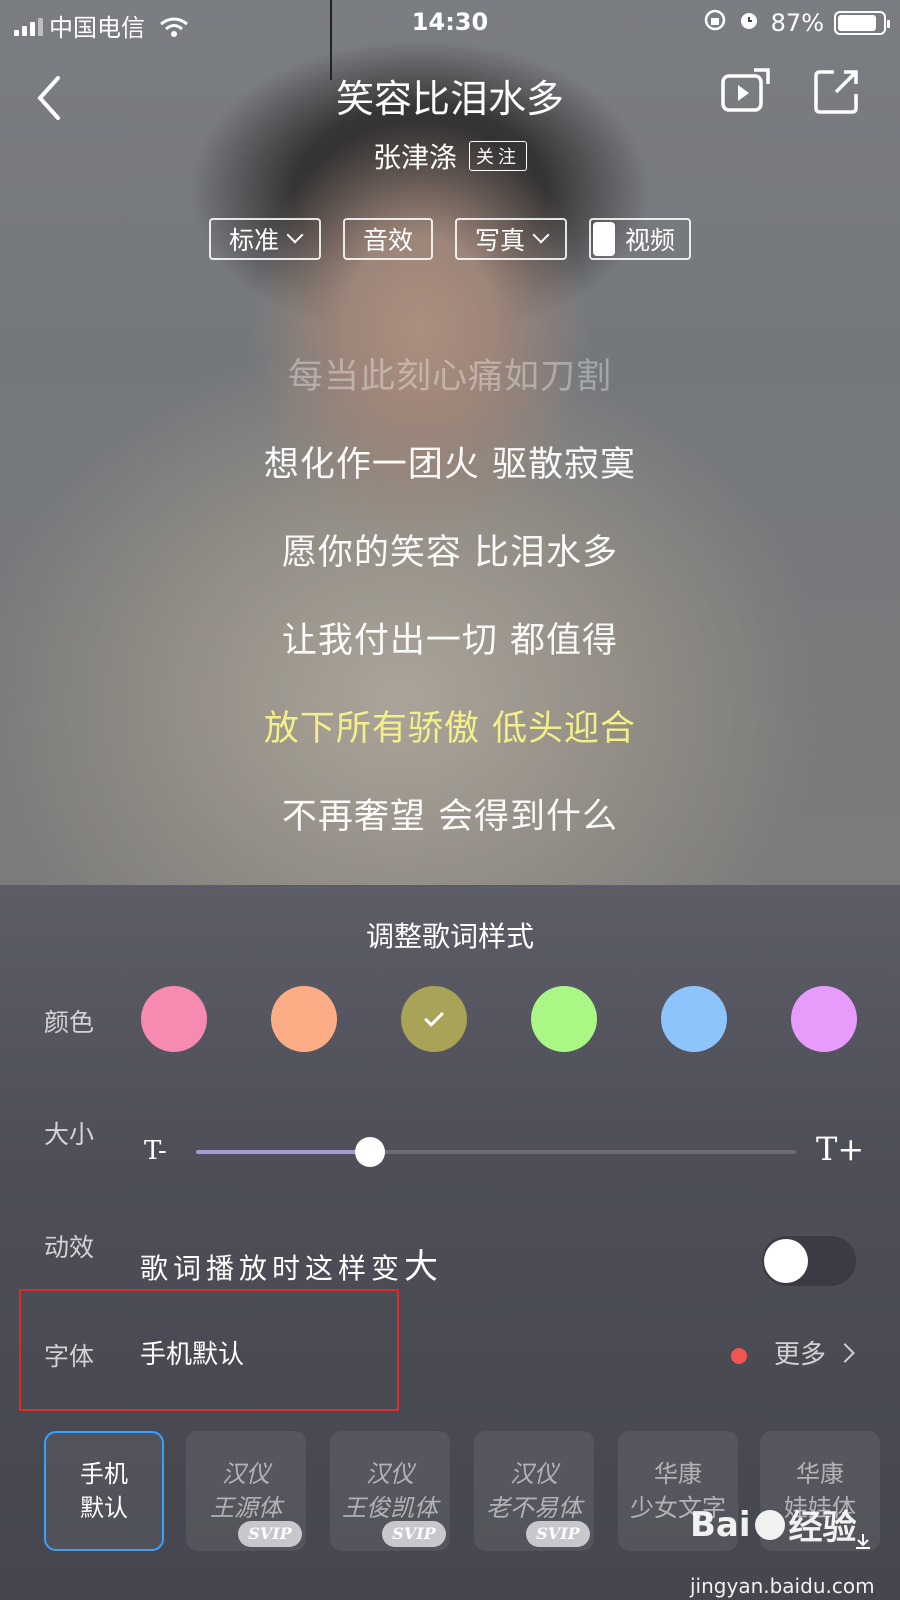 This screenshot has height=1600, width=900. I want to click on lyric-line: 想化作一团火 驱散寂寞, so click(450, 465).